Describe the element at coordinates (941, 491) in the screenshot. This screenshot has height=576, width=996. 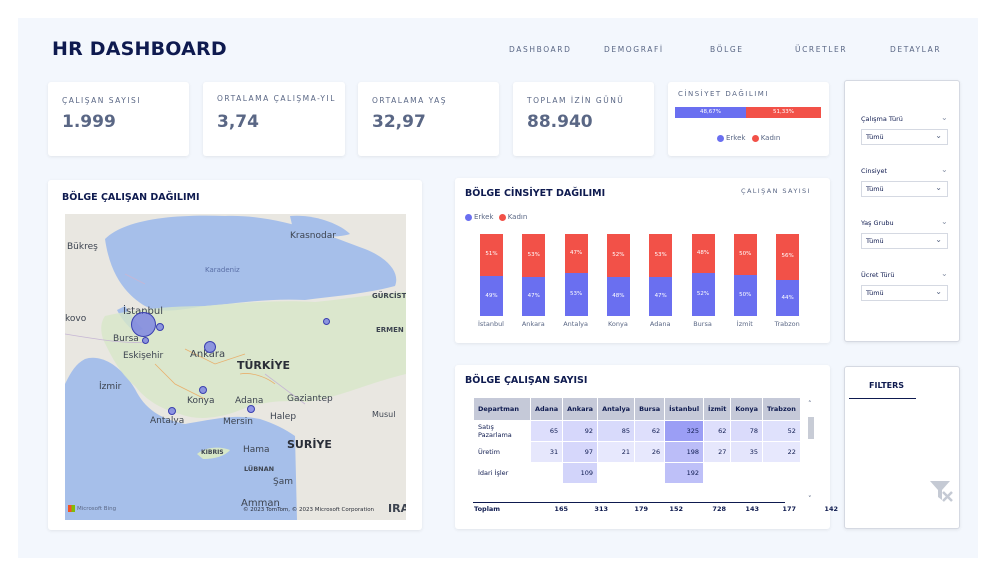
I see `filter-clear-icon` at that location.